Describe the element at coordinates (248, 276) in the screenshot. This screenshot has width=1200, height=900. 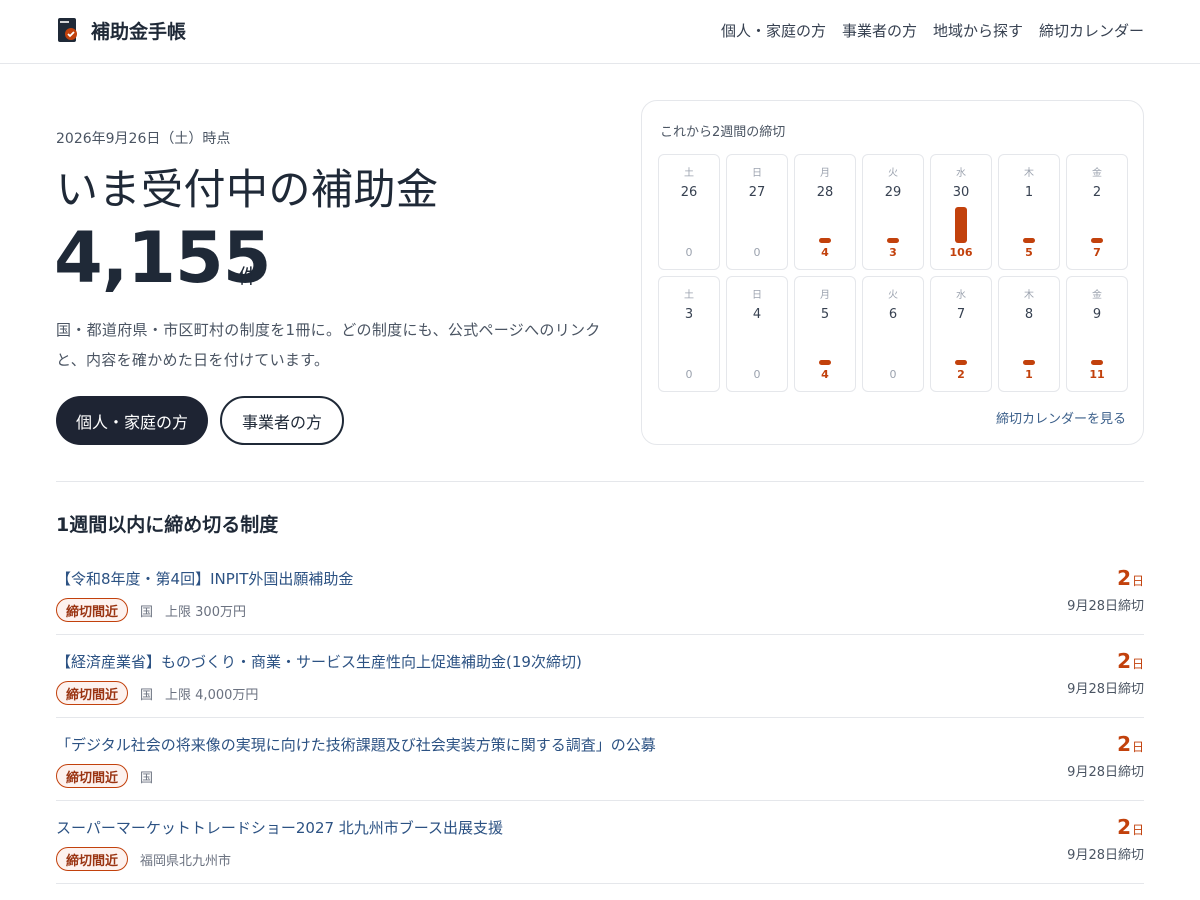
I see `open-subsidy-count-unit: 件` at that location.